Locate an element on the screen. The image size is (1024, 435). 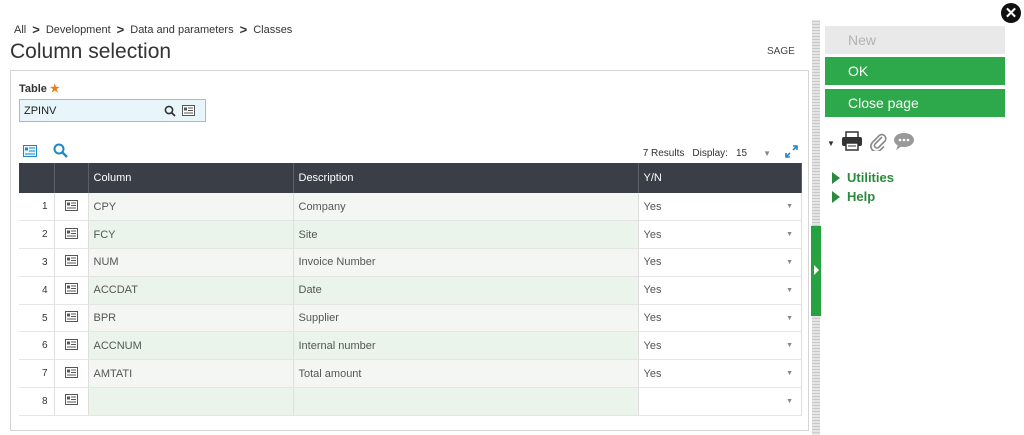
grid-header-row: Column Description Y/N is located at coordinates (410, 178).